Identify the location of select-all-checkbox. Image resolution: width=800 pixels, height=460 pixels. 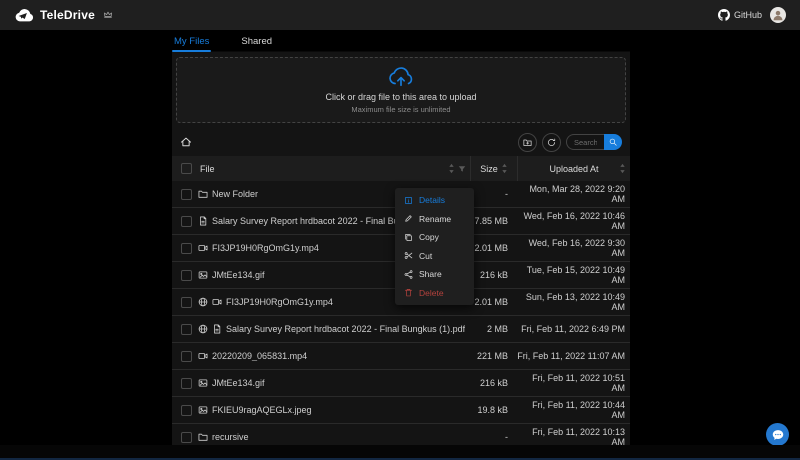
(186, 168).